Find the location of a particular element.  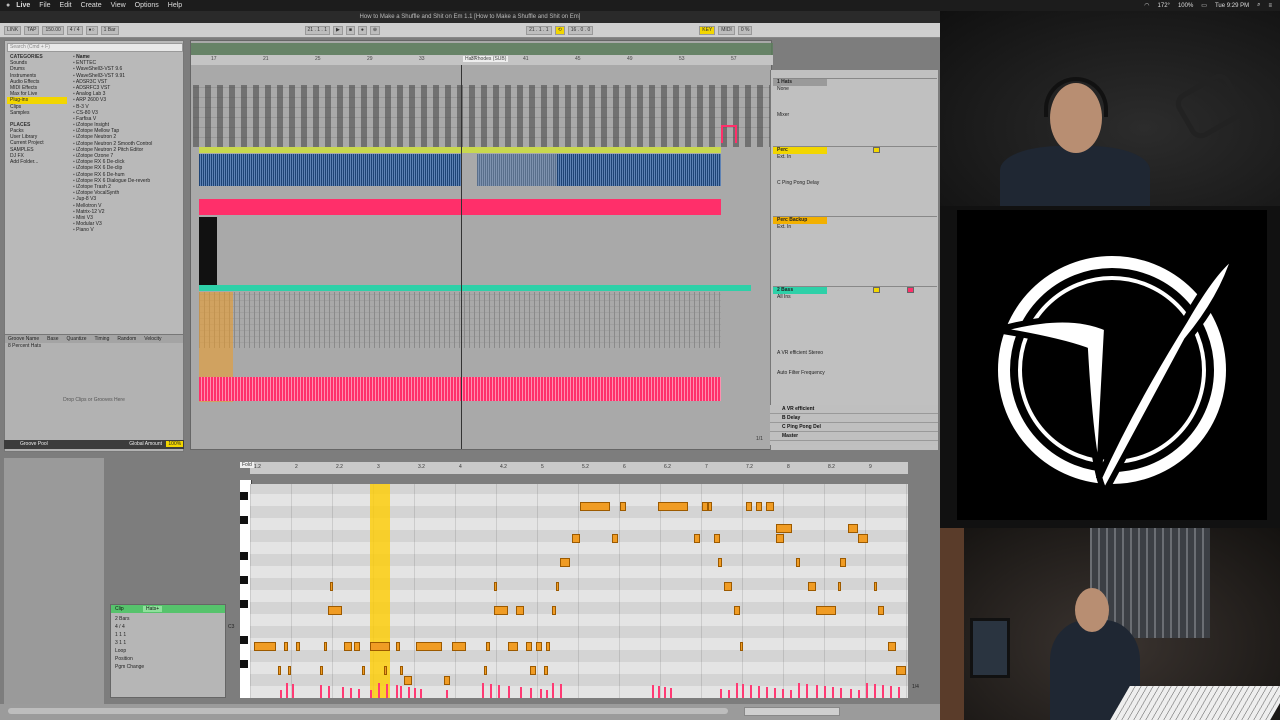

menu-file: File is located at coordinates (44, 5).